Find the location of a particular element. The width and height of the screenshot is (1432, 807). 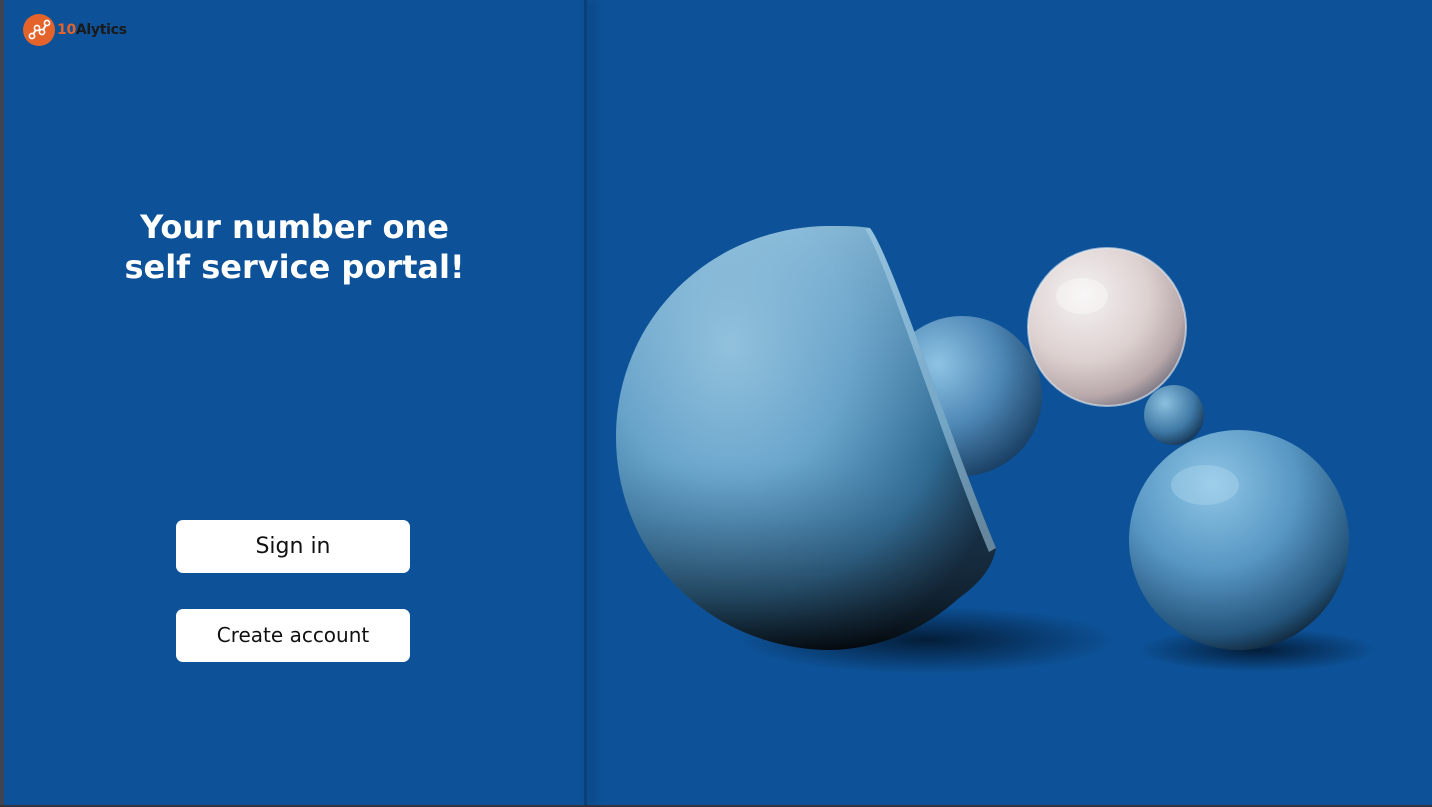

logo-name: Alytics is located at coordinates (101, 30).